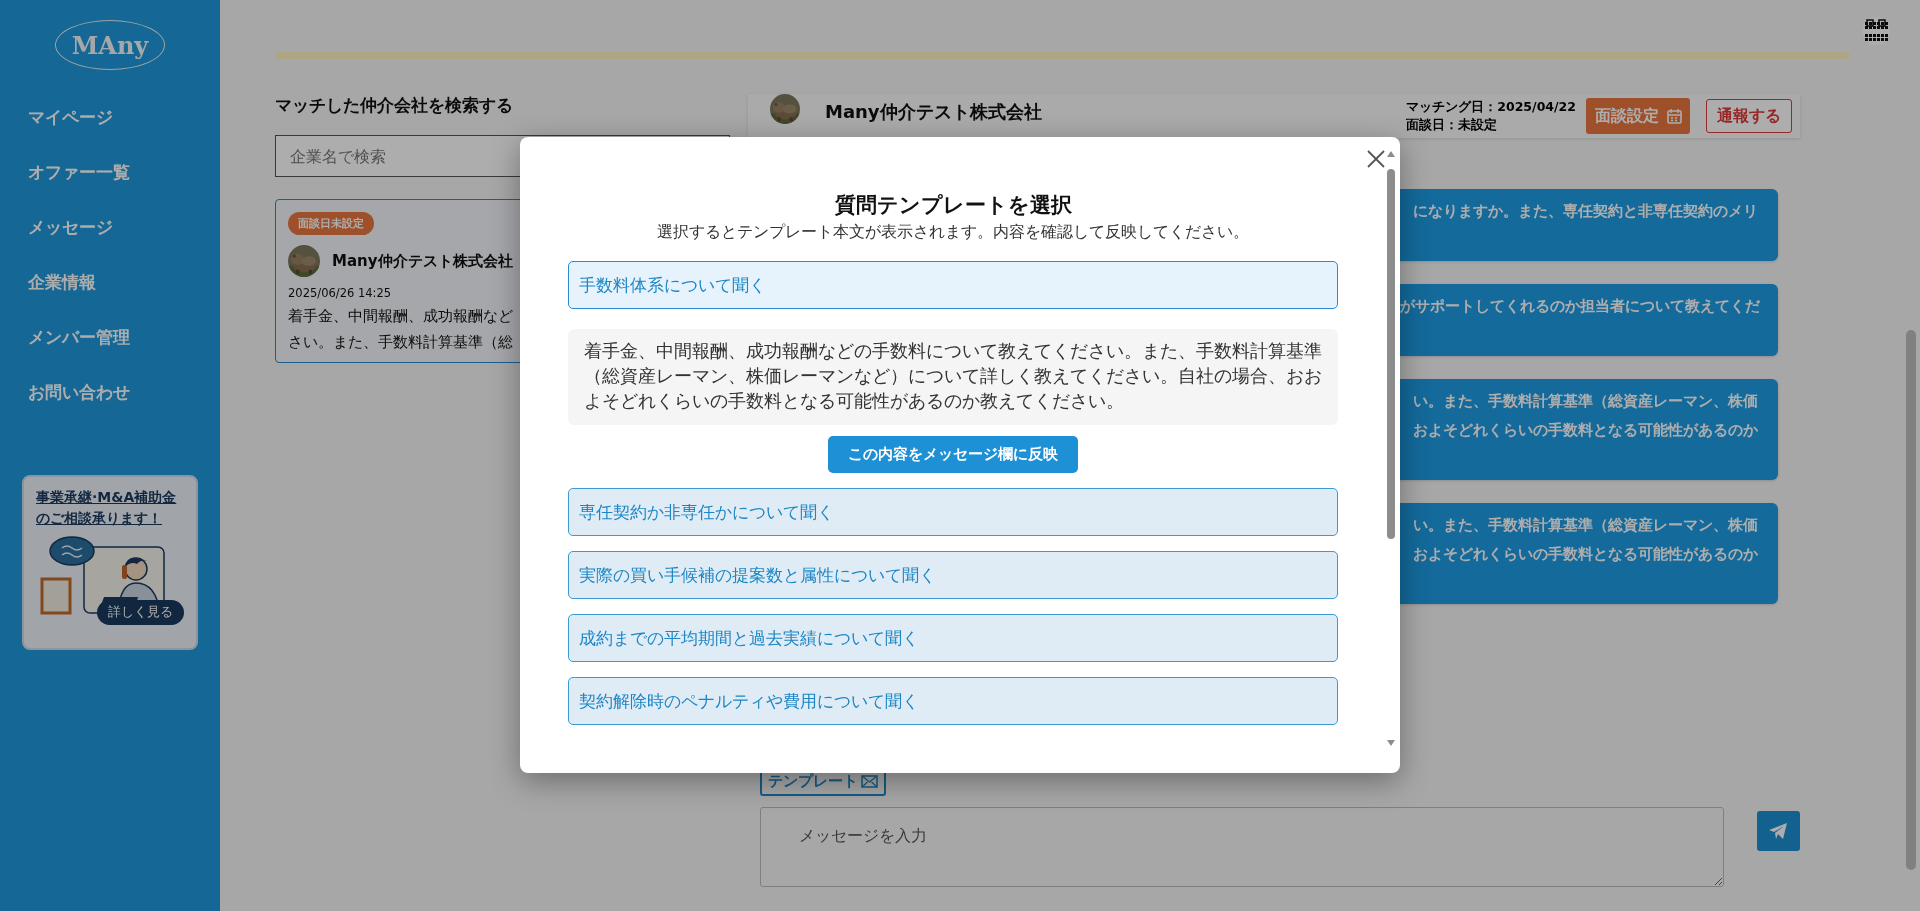 Image resolution: width=1920 pixels, height=911 pixels. I want to click on nav-item: オファー一覧, so click(110, 172).